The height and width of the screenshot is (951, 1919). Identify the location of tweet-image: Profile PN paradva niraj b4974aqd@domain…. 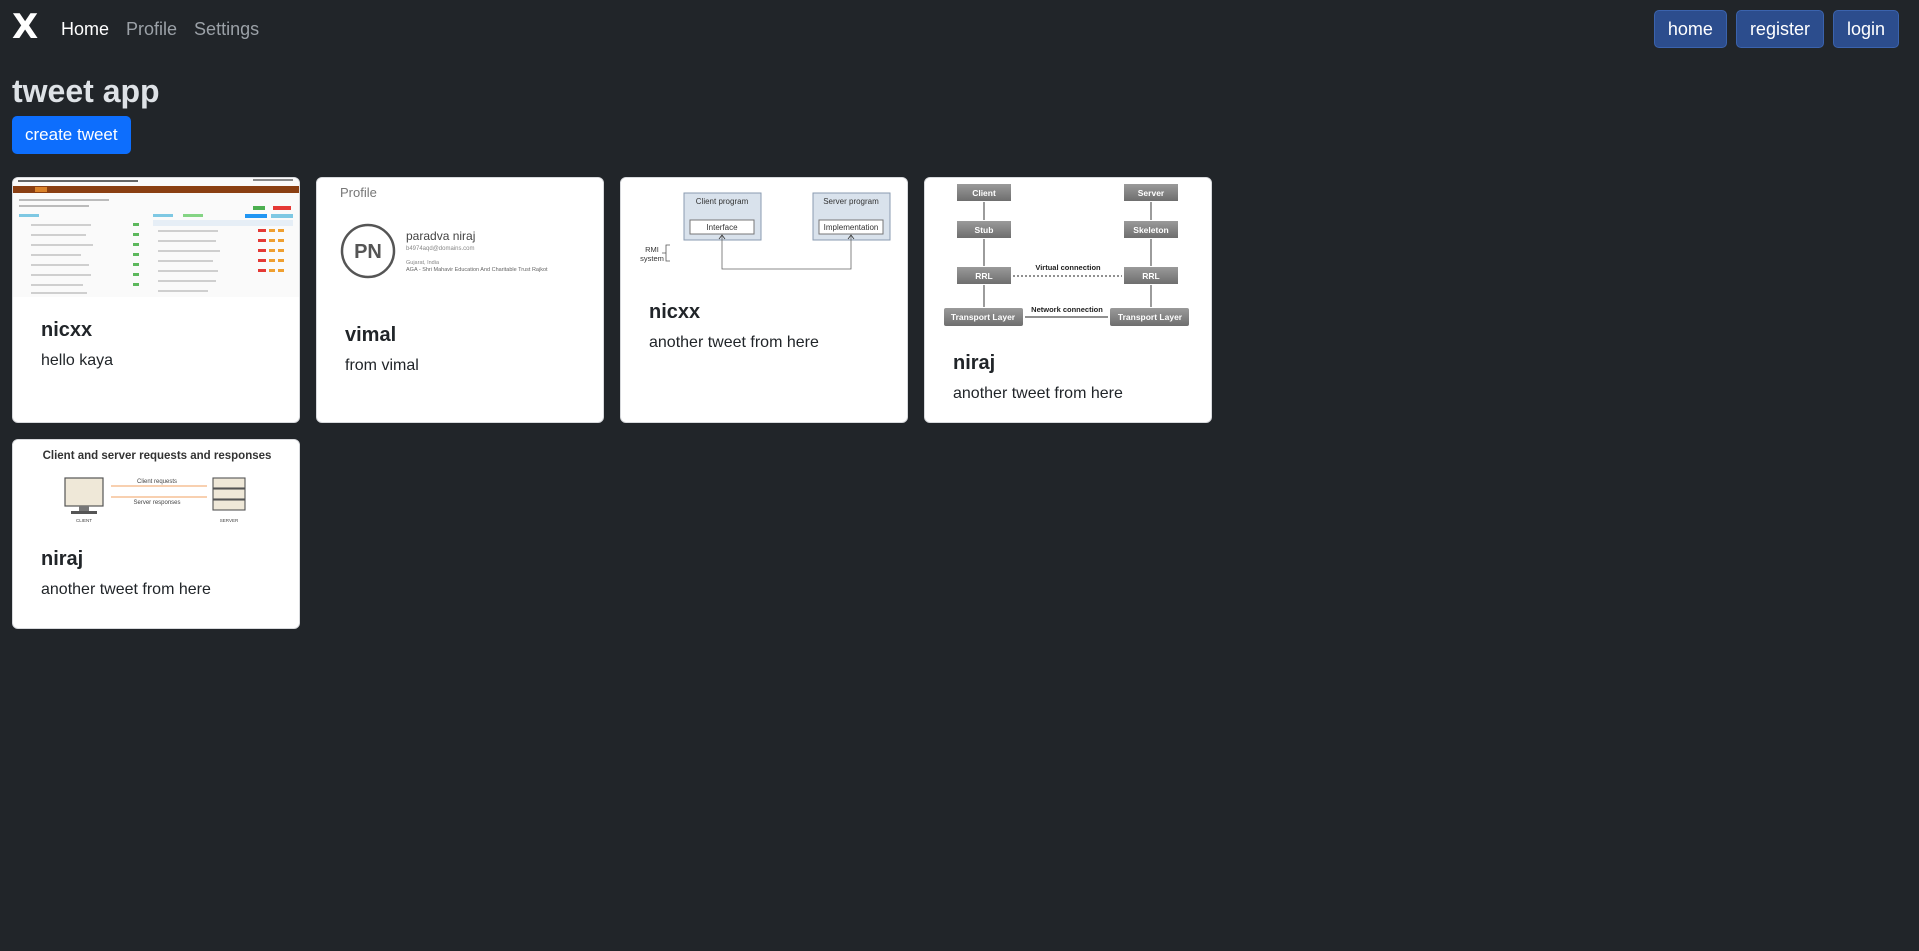
(460, 239).